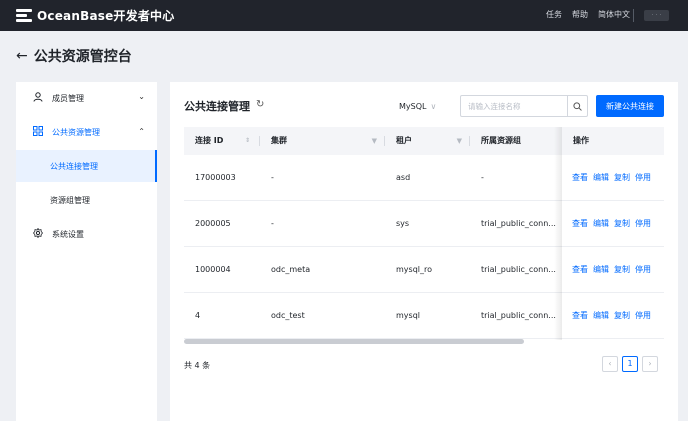 This screenshot has width=688, height=421. What do you see at coordinates (213, 269) in the screenshot?
I see `cell-connection-id: 1000004` at bounding box center [213, 269].